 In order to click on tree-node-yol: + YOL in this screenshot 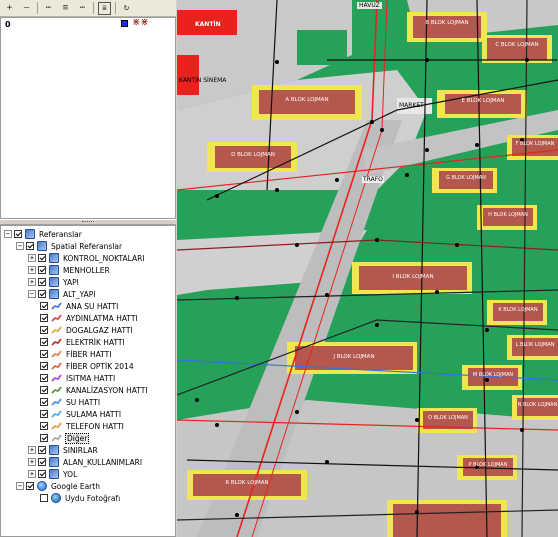, I will do `click(53, 474)`.